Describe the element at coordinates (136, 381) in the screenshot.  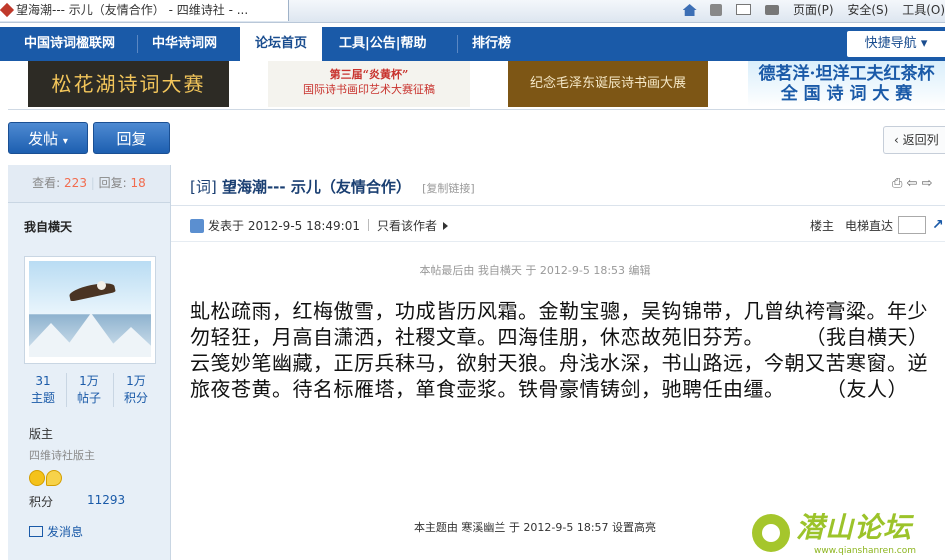
I see `credits-count: 1万` at that location.